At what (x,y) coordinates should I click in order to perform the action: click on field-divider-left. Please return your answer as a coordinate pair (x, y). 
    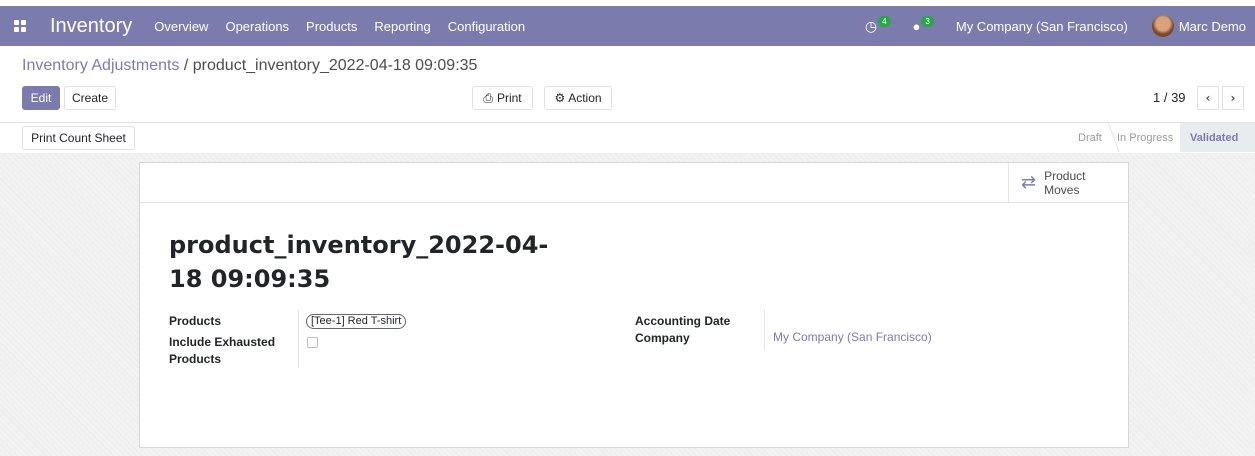
    Looking at the image, I should click on (298, 339).